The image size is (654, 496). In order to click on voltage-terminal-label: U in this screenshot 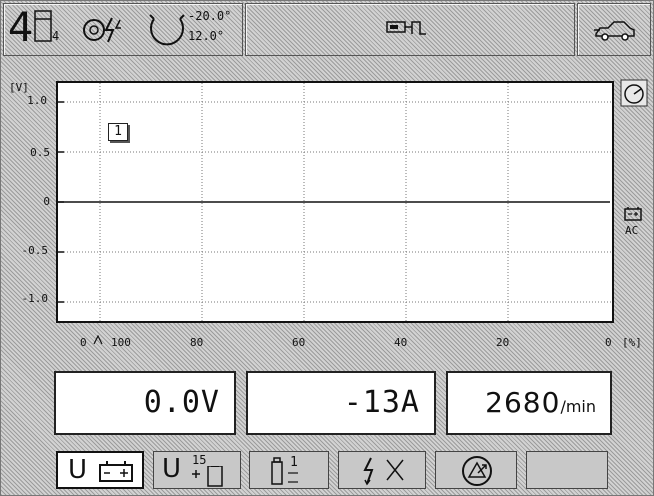, I will do `click(172, 469)`.